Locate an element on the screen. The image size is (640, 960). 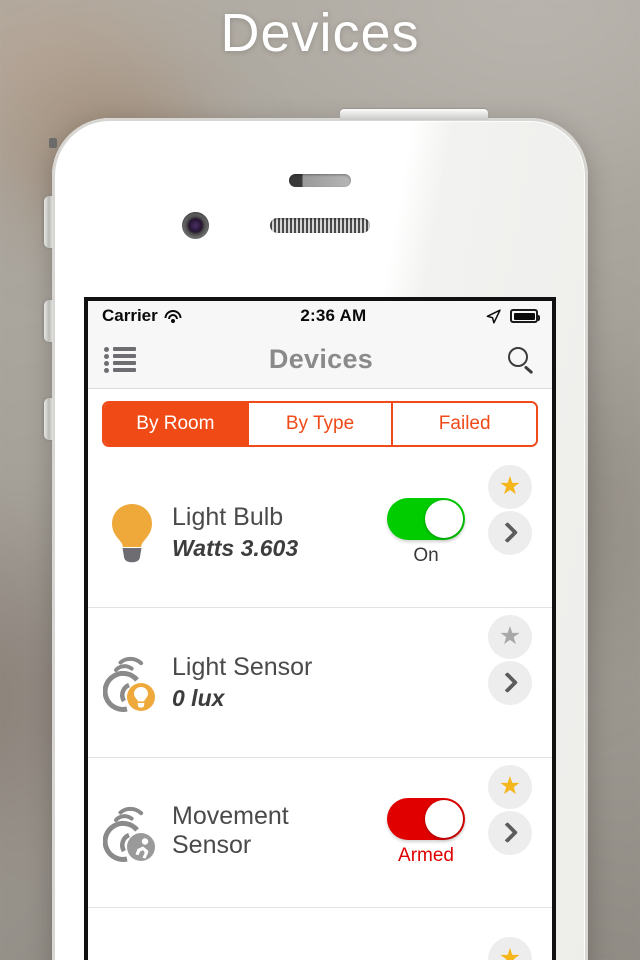
volume-down-button is located at coordinates (48, 419).